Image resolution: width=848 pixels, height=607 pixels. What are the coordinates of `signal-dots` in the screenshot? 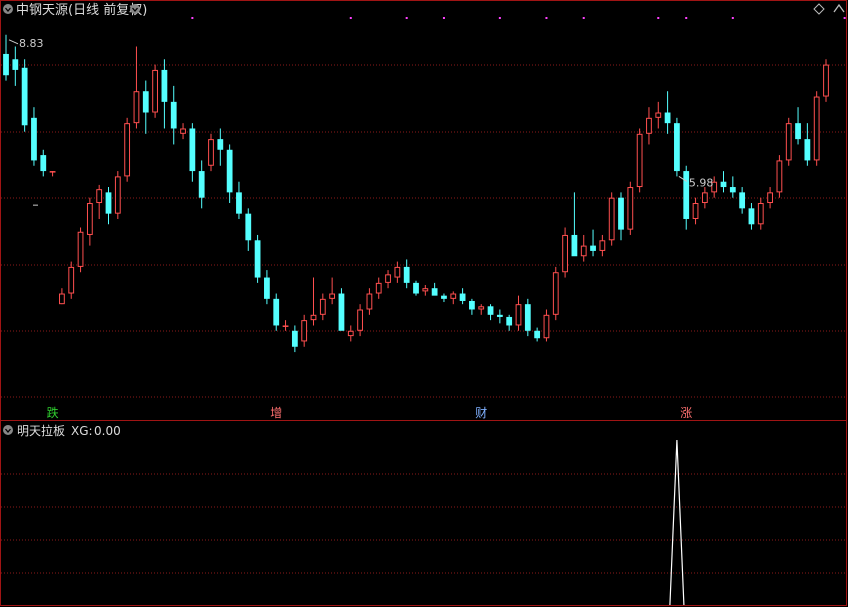 It's located at (518, 18).